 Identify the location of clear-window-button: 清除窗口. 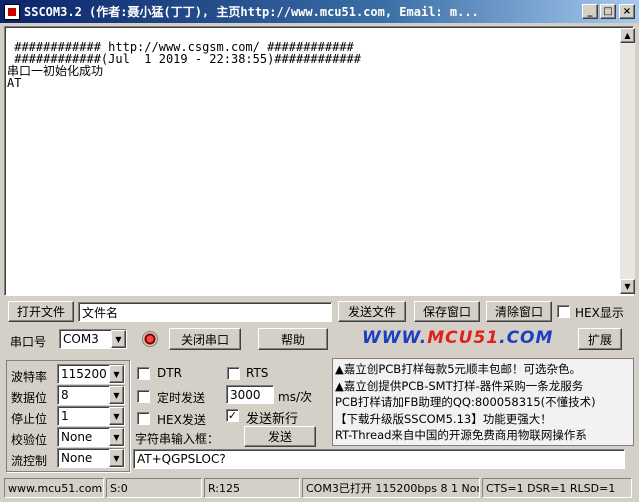
(519, 311).